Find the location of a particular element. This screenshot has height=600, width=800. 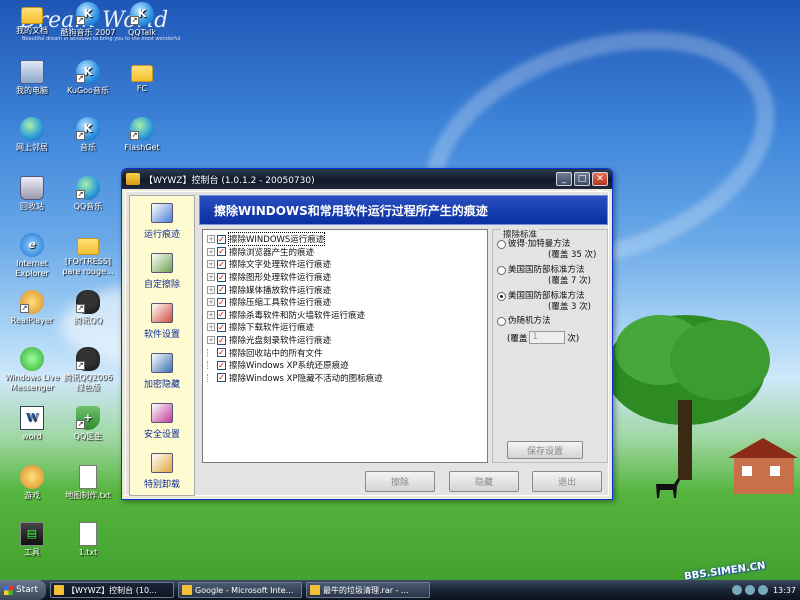

save-settings-button: 保存设置 is located at coordinates (545, 450).